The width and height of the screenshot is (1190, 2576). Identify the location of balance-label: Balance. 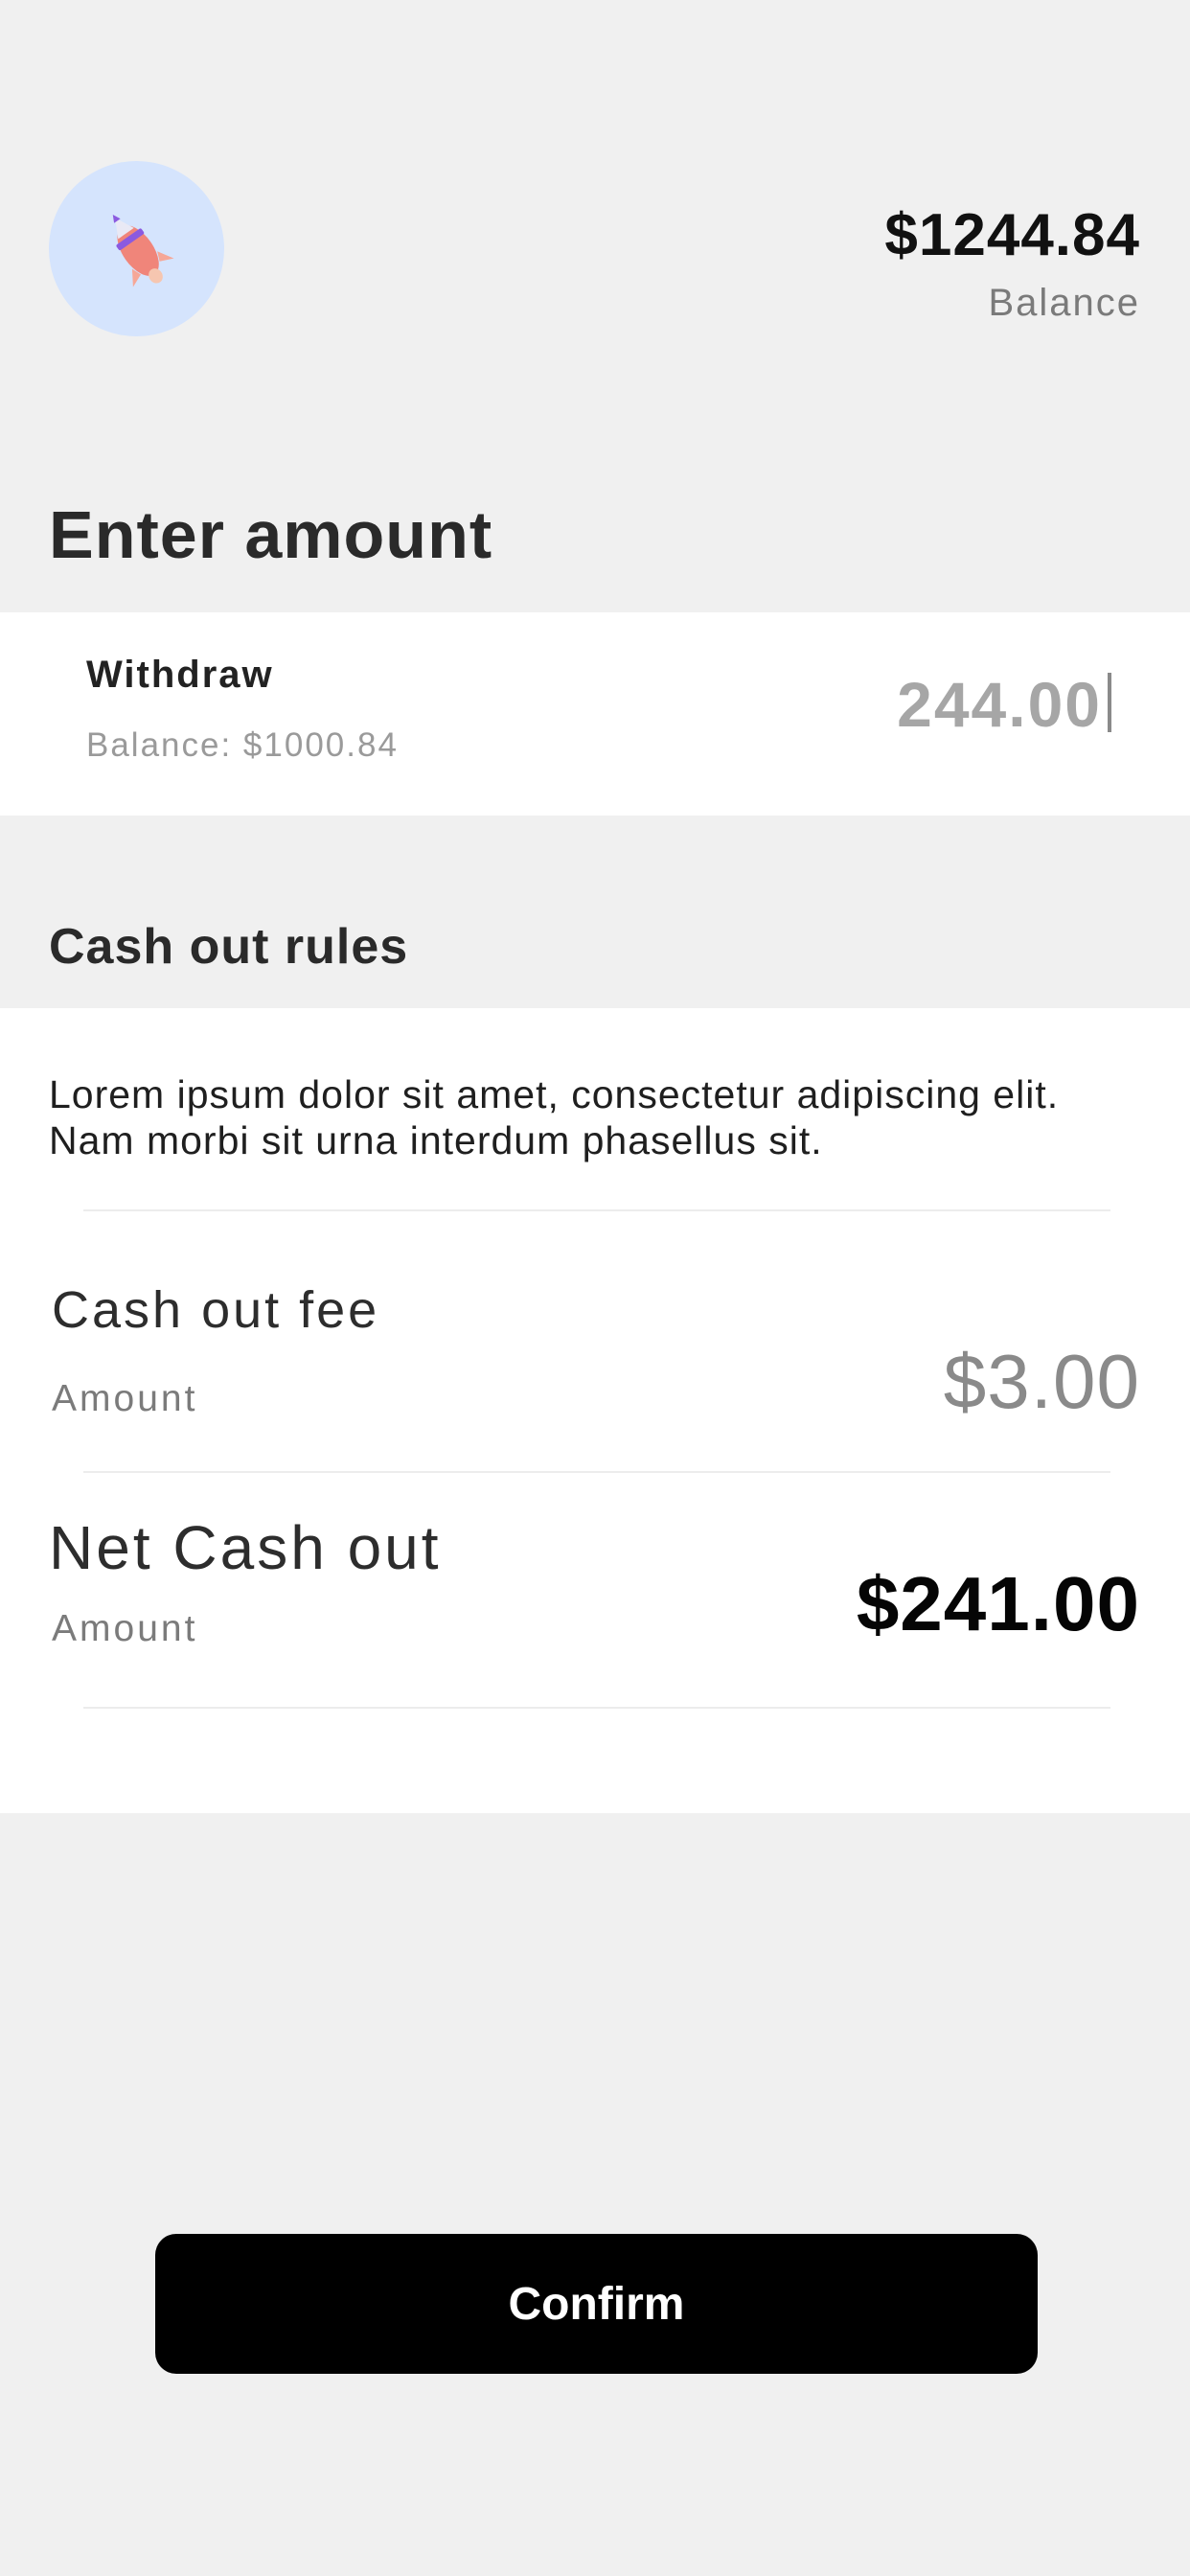
(1064, 303).